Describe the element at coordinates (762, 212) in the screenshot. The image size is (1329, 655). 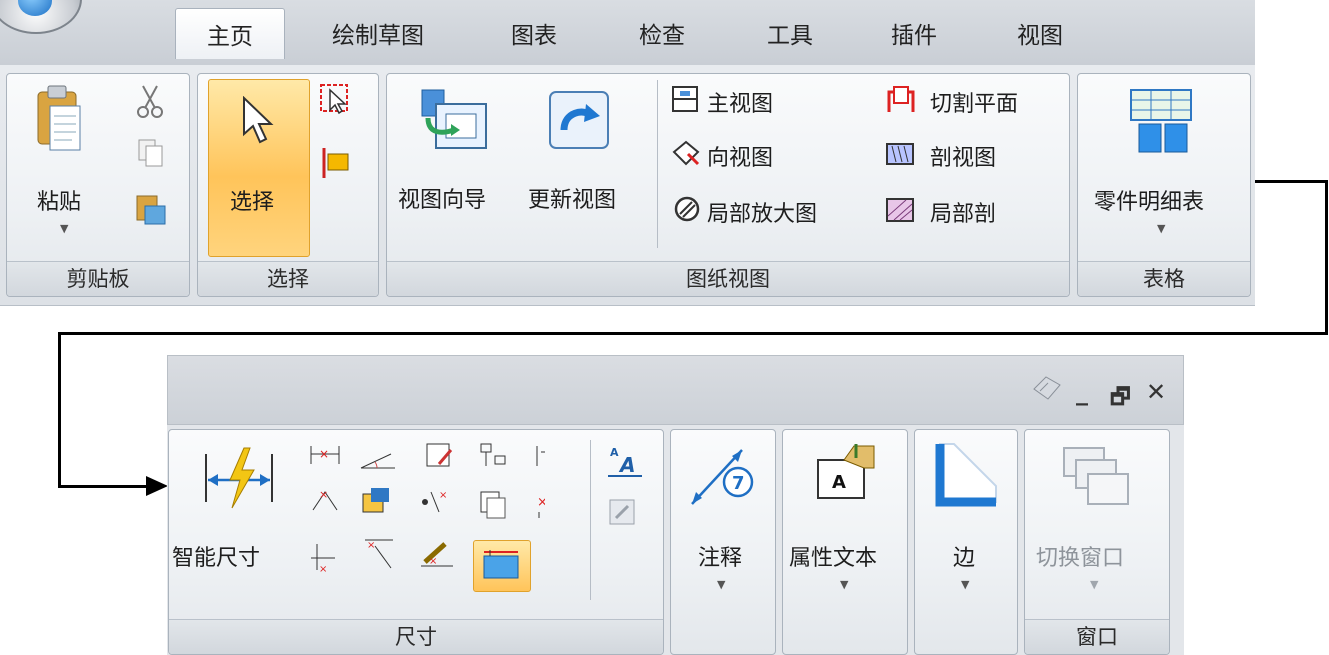
I see `detail-view-label: 局部放大图` at that location.